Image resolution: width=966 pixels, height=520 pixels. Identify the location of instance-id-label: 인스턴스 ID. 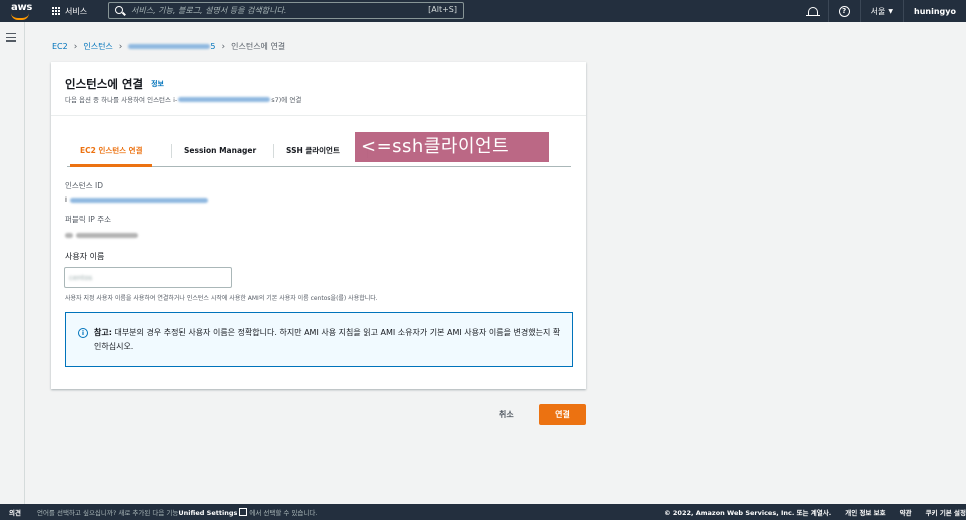
(84, 185).